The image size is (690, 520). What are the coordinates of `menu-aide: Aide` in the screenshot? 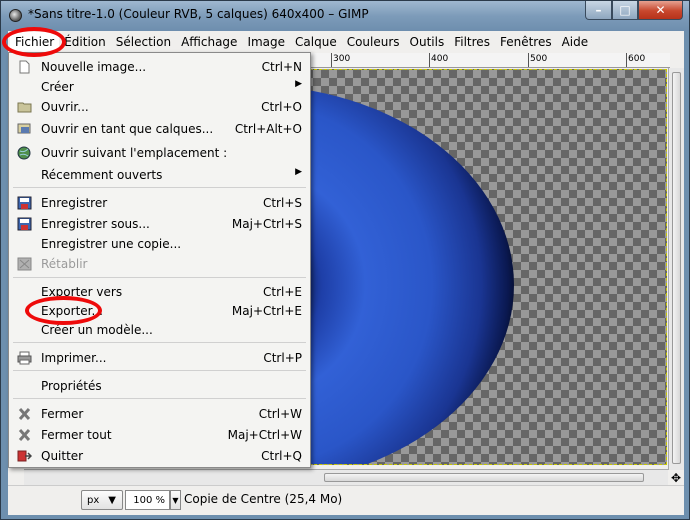 It's located at (575, 42).